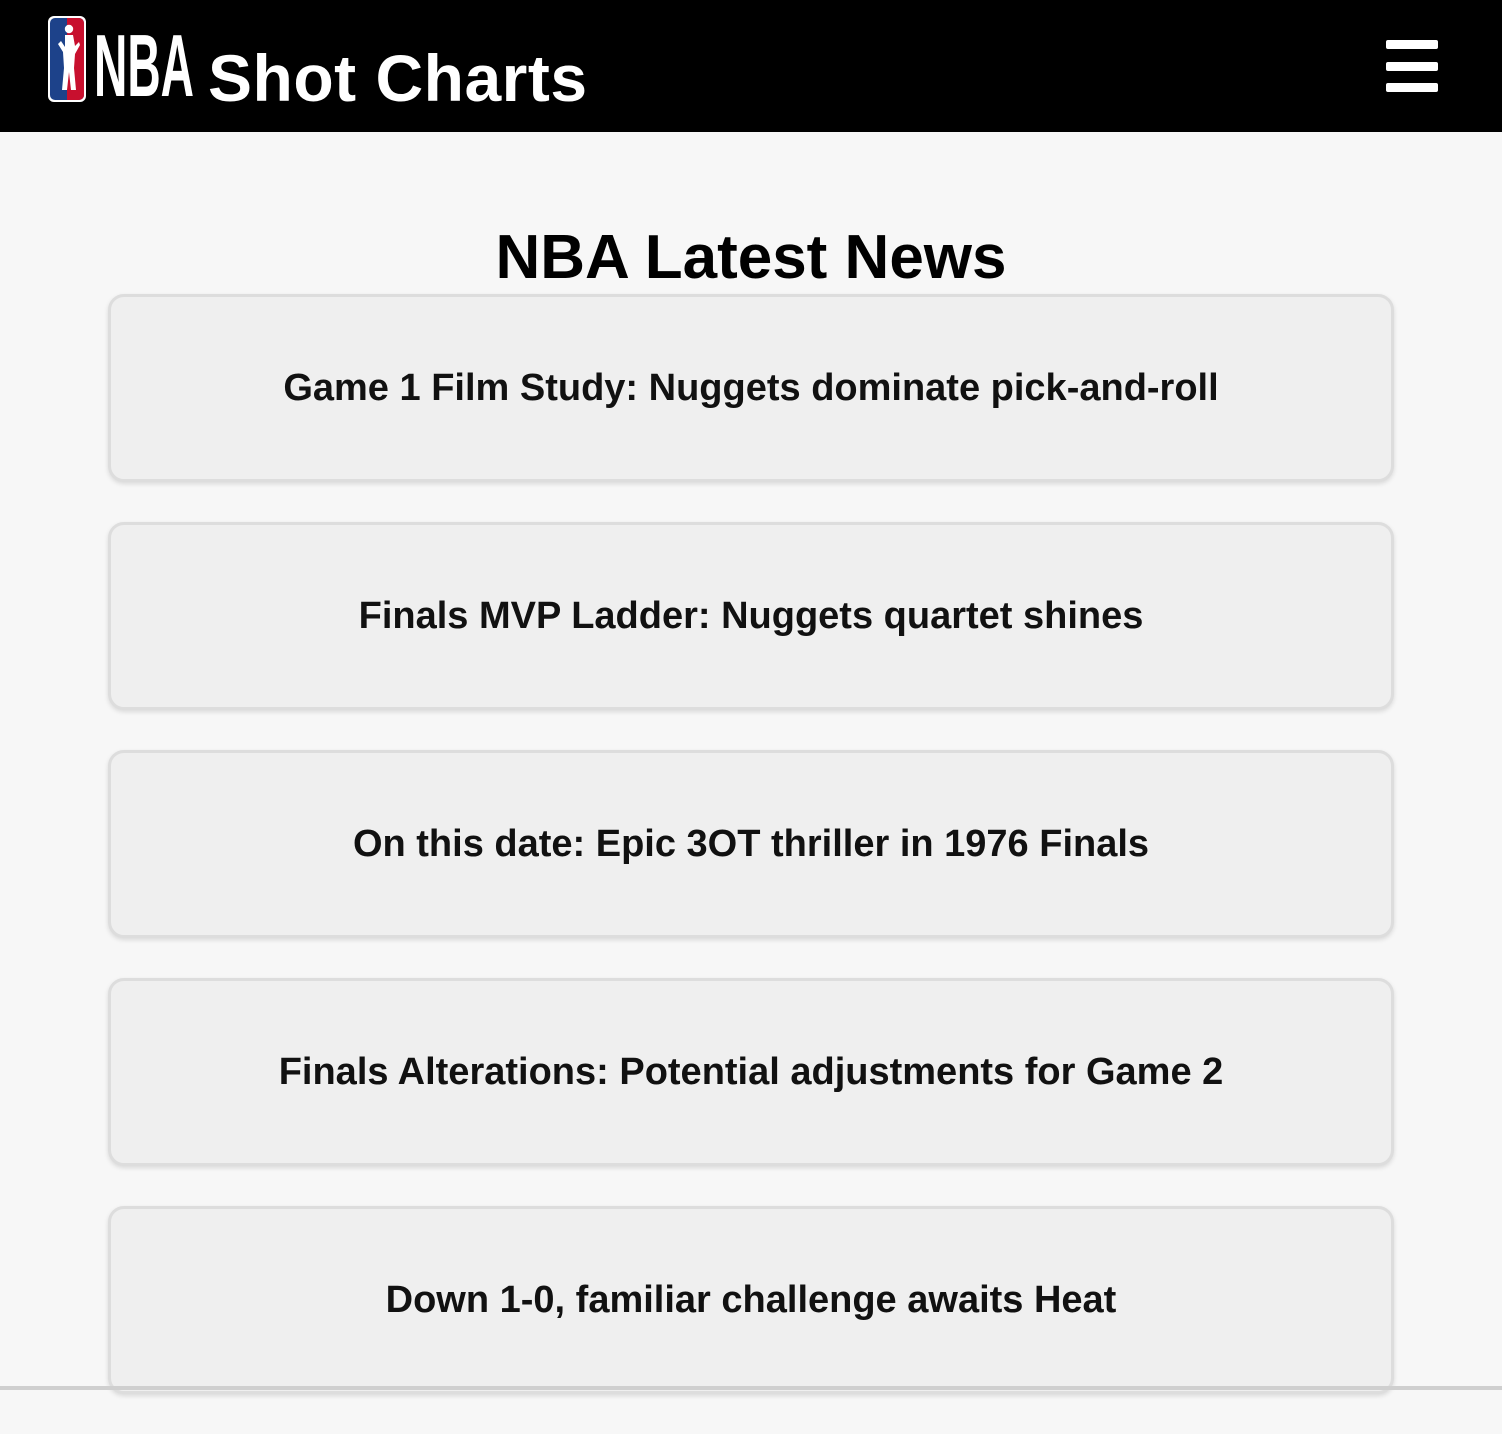 This screenshot has width=1502, height=1434. I want to click on menu-bar-bottom, so click(1412, 87).